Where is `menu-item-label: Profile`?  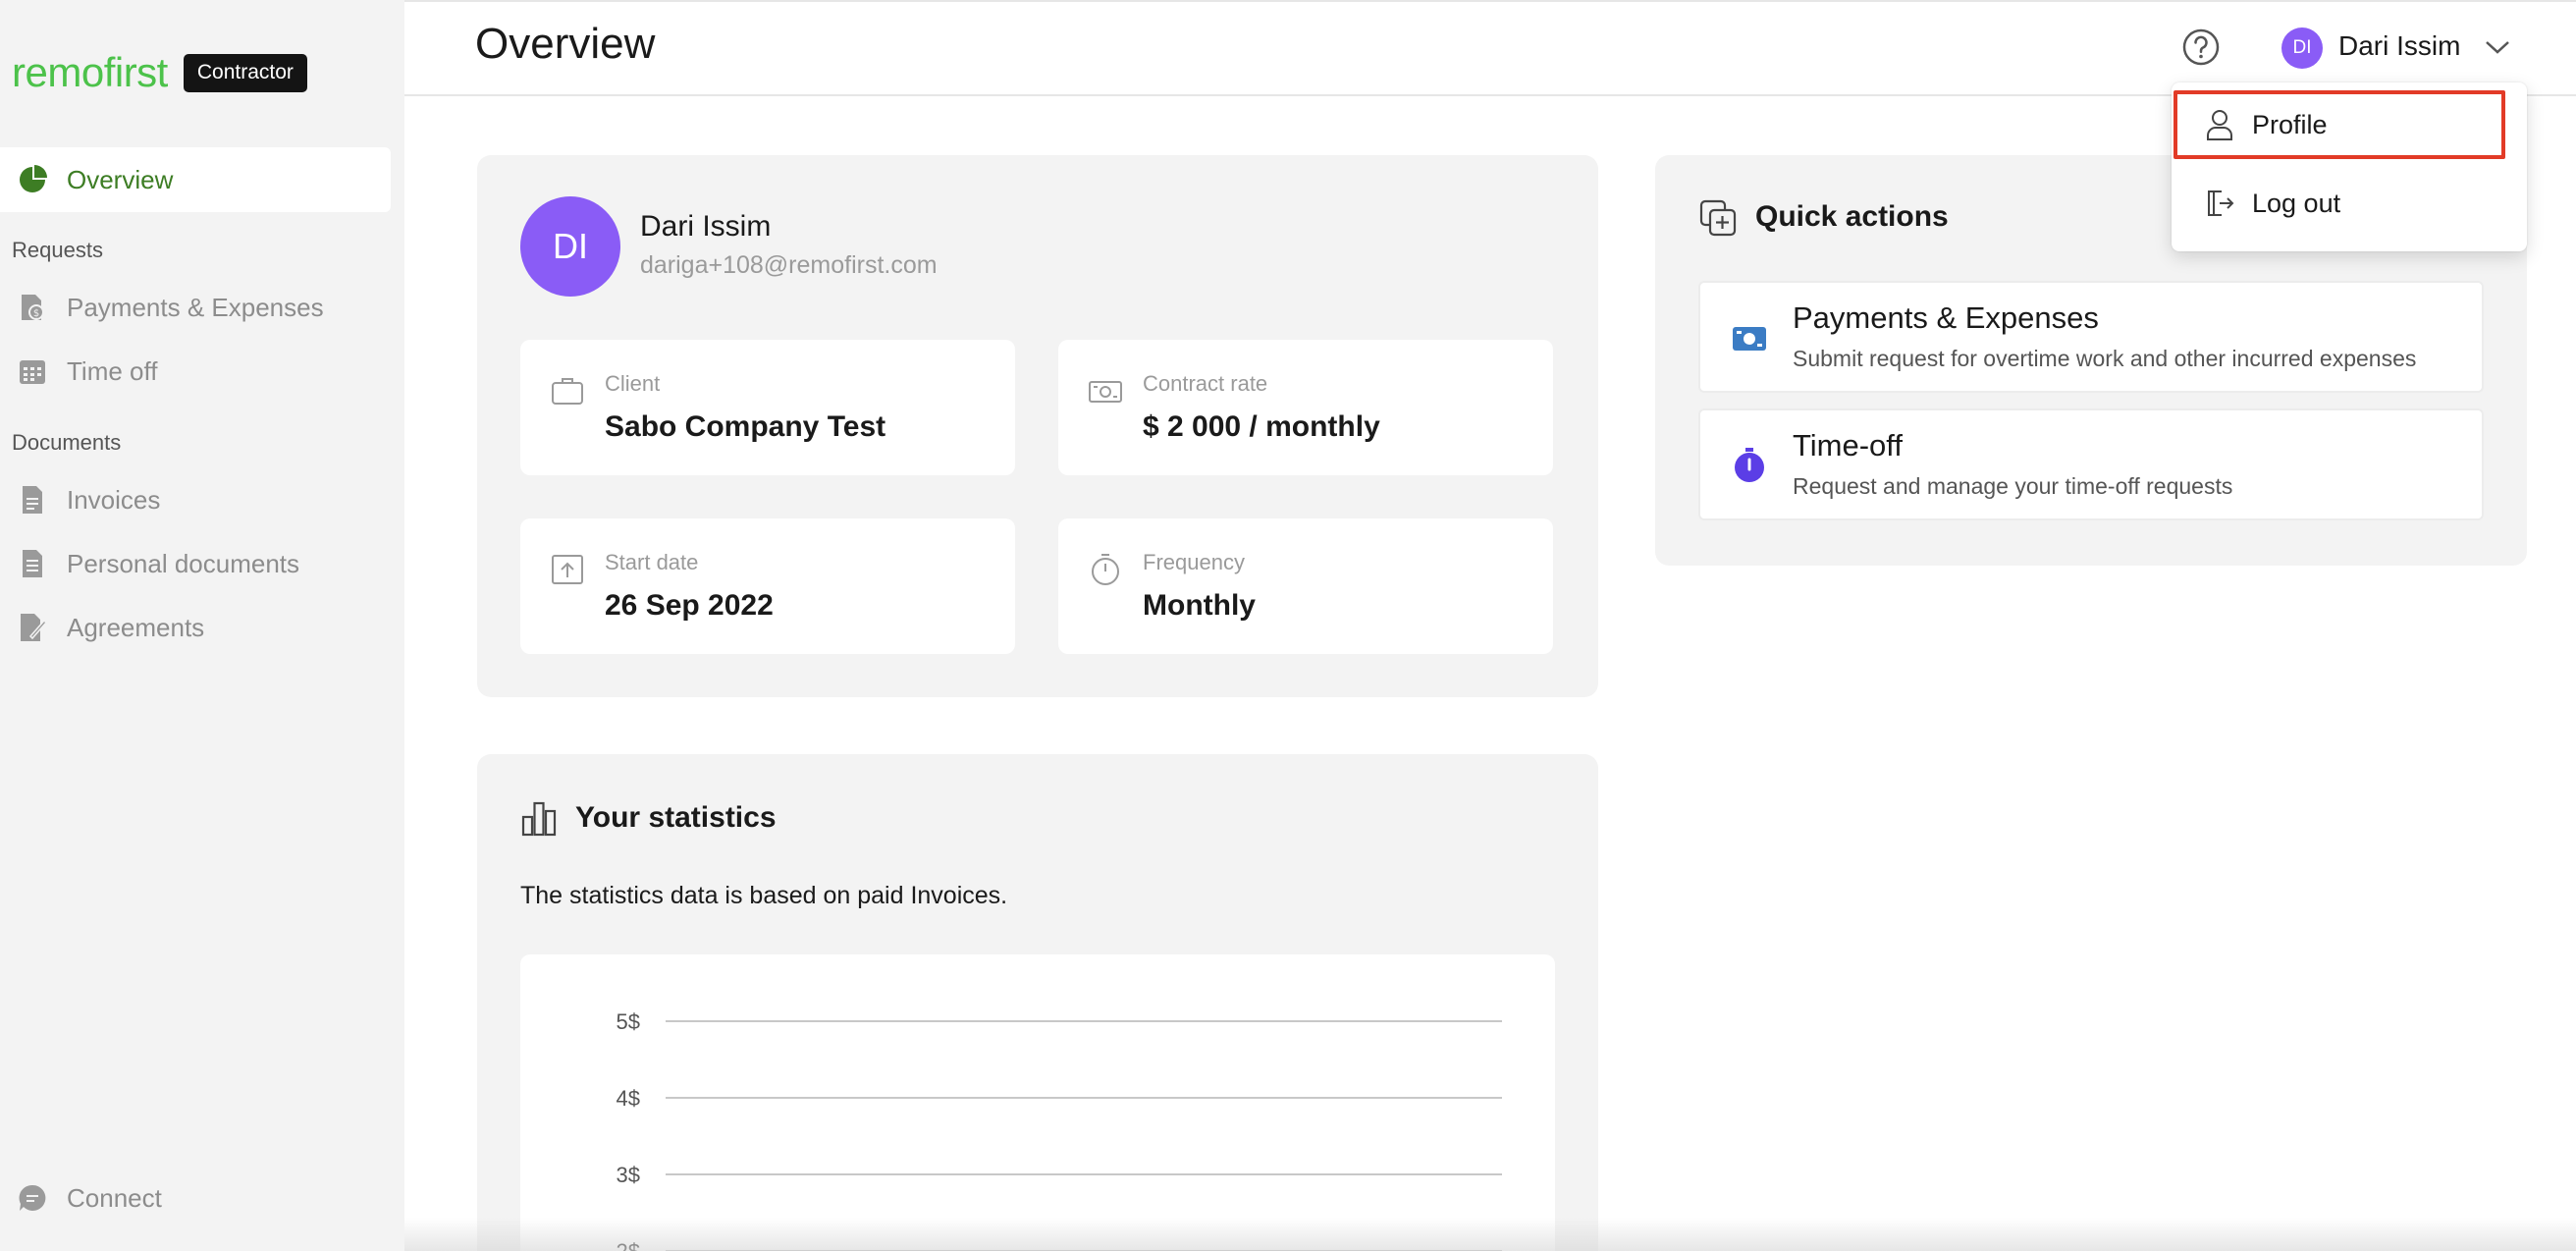 menu-item-label: Profile is located at coordinates (2290, 124).